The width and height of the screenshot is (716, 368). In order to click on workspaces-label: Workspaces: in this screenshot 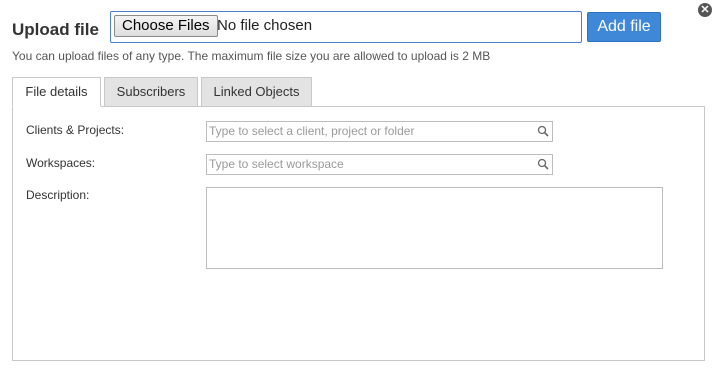, I will do `click(61, 163)`.